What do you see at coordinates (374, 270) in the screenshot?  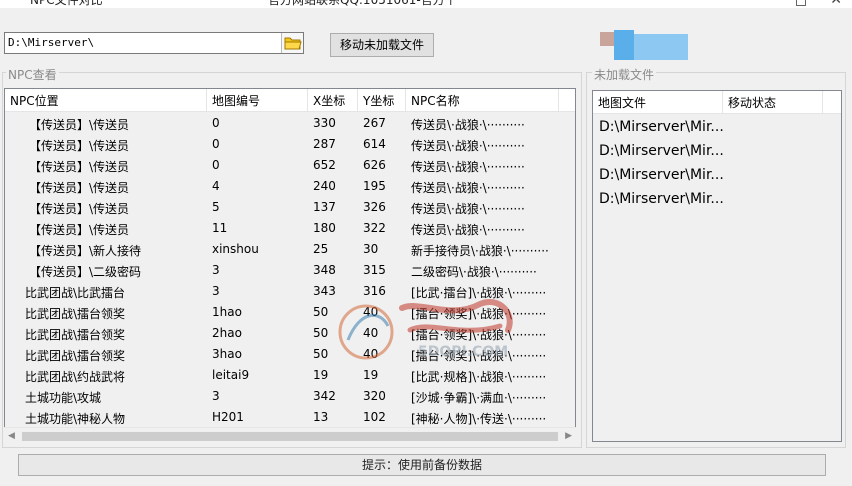 I see `y-coord-cell: 315` at bounding box center [374, 270].